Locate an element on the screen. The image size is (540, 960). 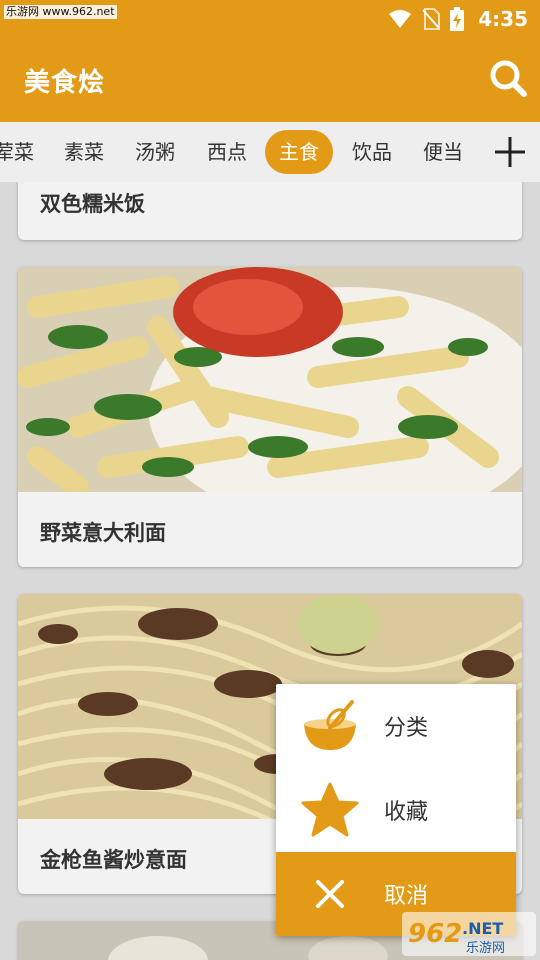
tab-pastry: 西点 is located at coordinates (227, 152).